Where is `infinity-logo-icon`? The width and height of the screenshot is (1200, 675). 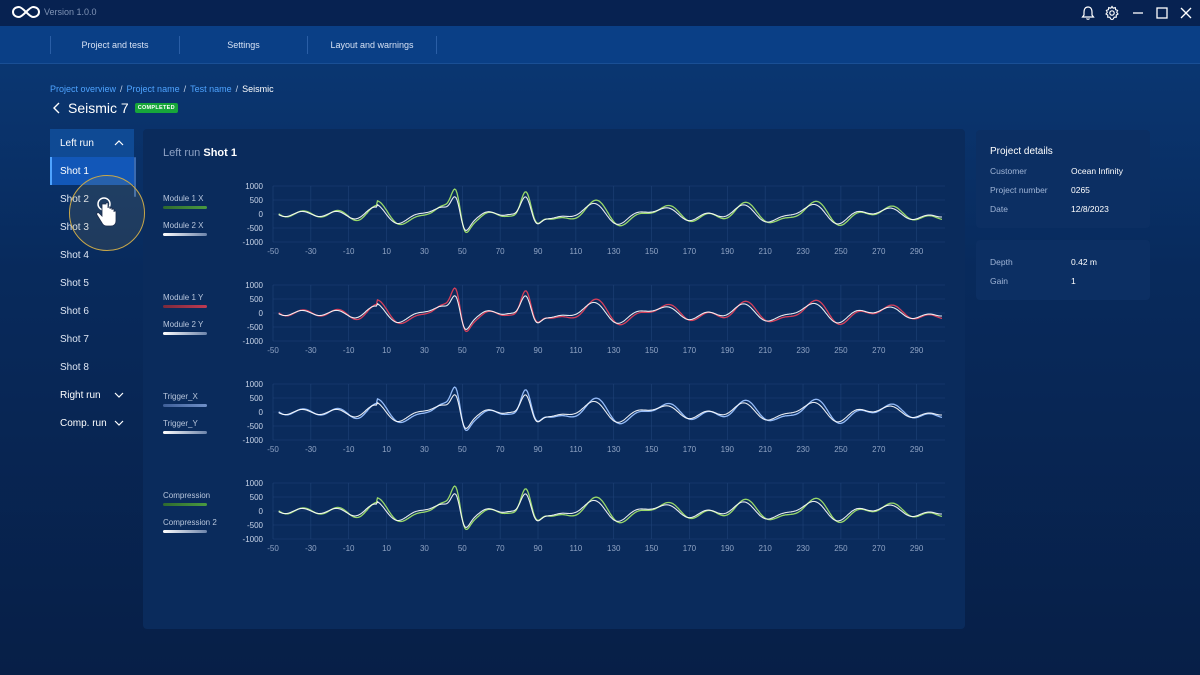
infinity-logo-icon is located at coordinates (26, 12).